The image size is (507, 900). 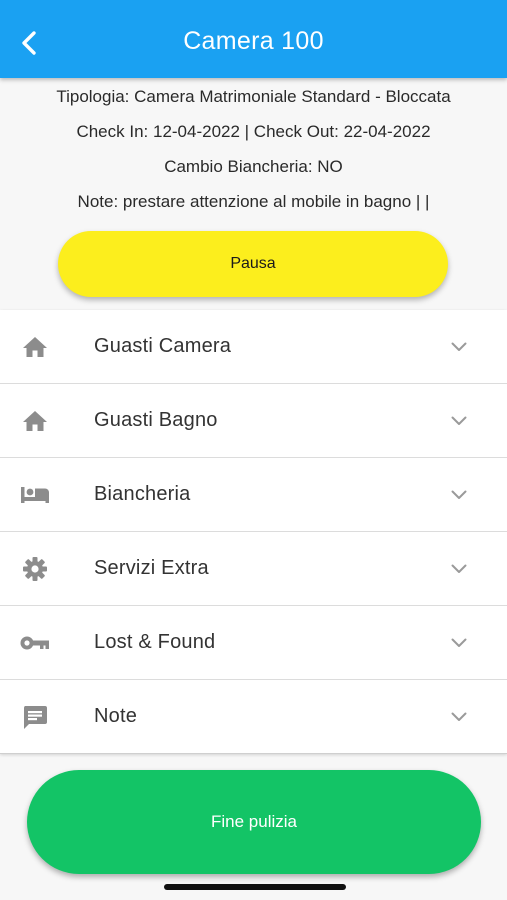 I want to click on page-title: Camera 100, so click(x=253, y=41).